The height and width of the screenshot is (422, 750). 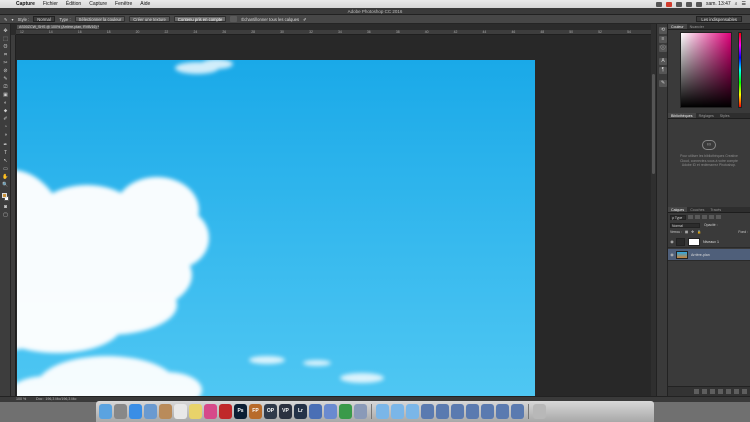 I want to click on filter-type-icon, so click(x=704, y=217).